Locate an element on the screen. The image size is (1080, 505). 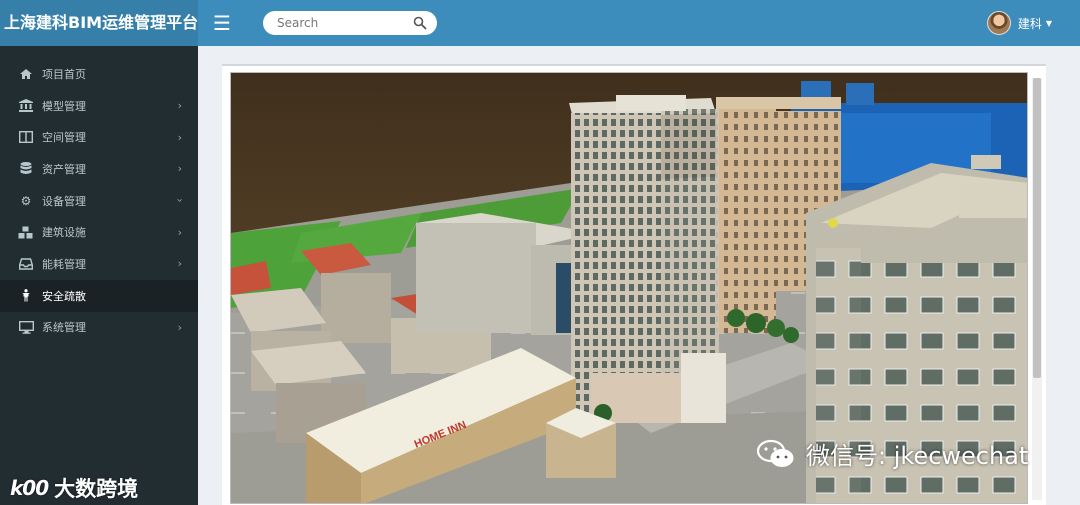
avatar is located at coordinates (998, 23).